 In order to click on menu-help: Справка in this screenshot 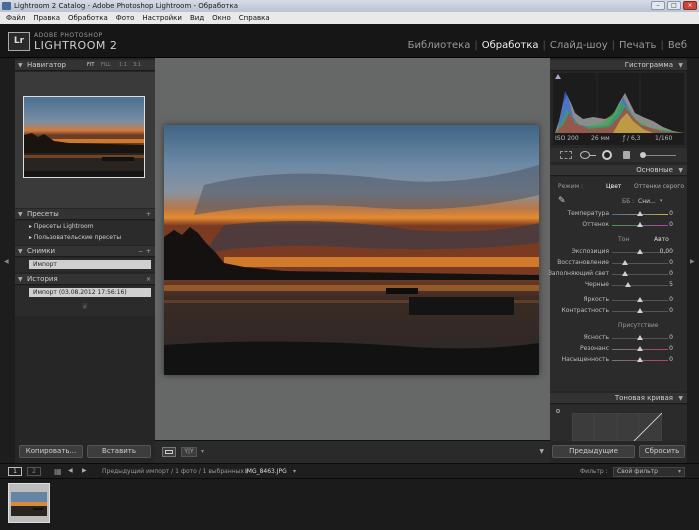, I will do `click(254, 18)`.